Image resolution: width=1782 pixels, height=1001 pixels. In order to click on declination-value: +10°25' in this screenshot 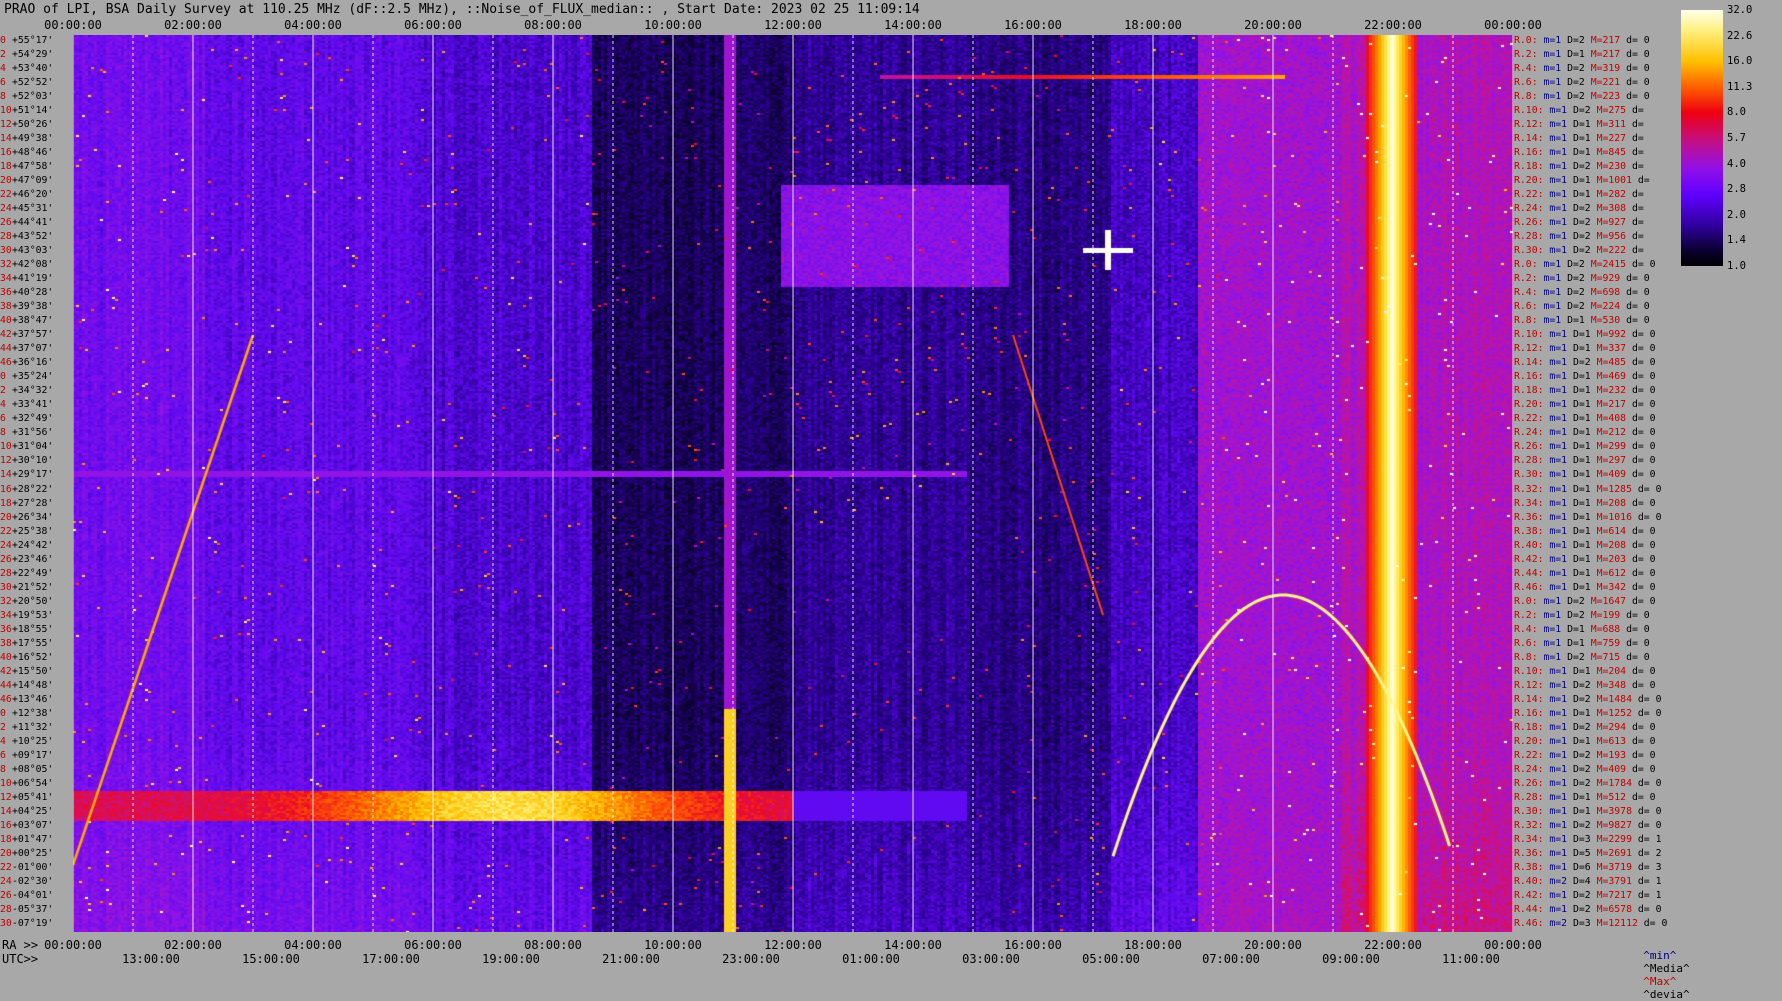, I will do `click(33, 741)`.